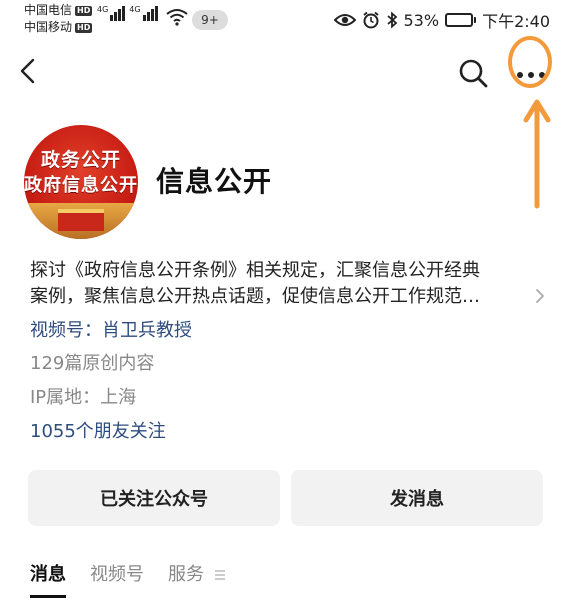  What do you see at coordinates (111, 329) in the screenshot?
I see `channels-link: 视频号：肖卫兵教授` at bounding box center [111, 329].